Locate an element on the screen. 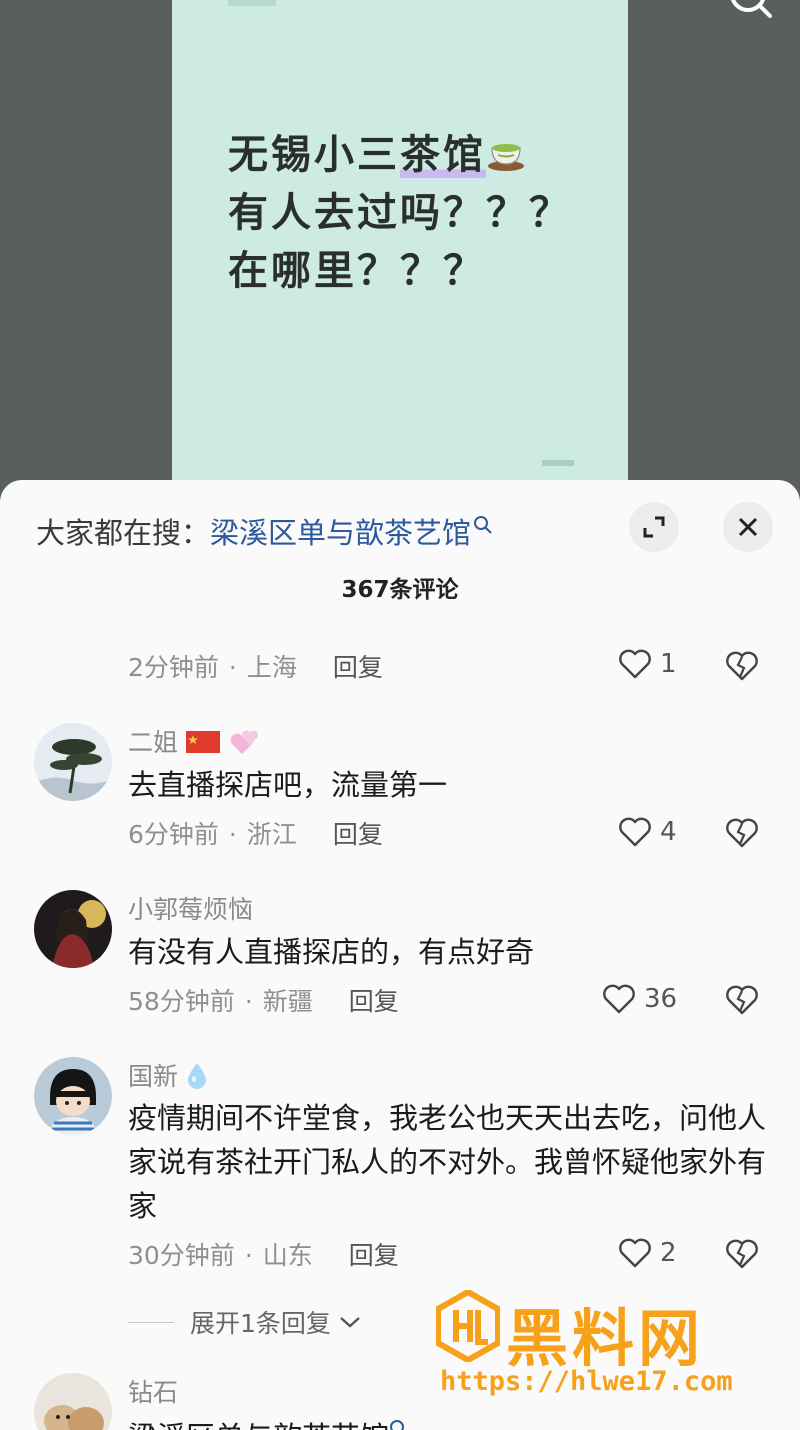 The image size is (800, 1430). comment-text: 有没有人直播探店的，有点好奇 is located at coordinates (331, 952).